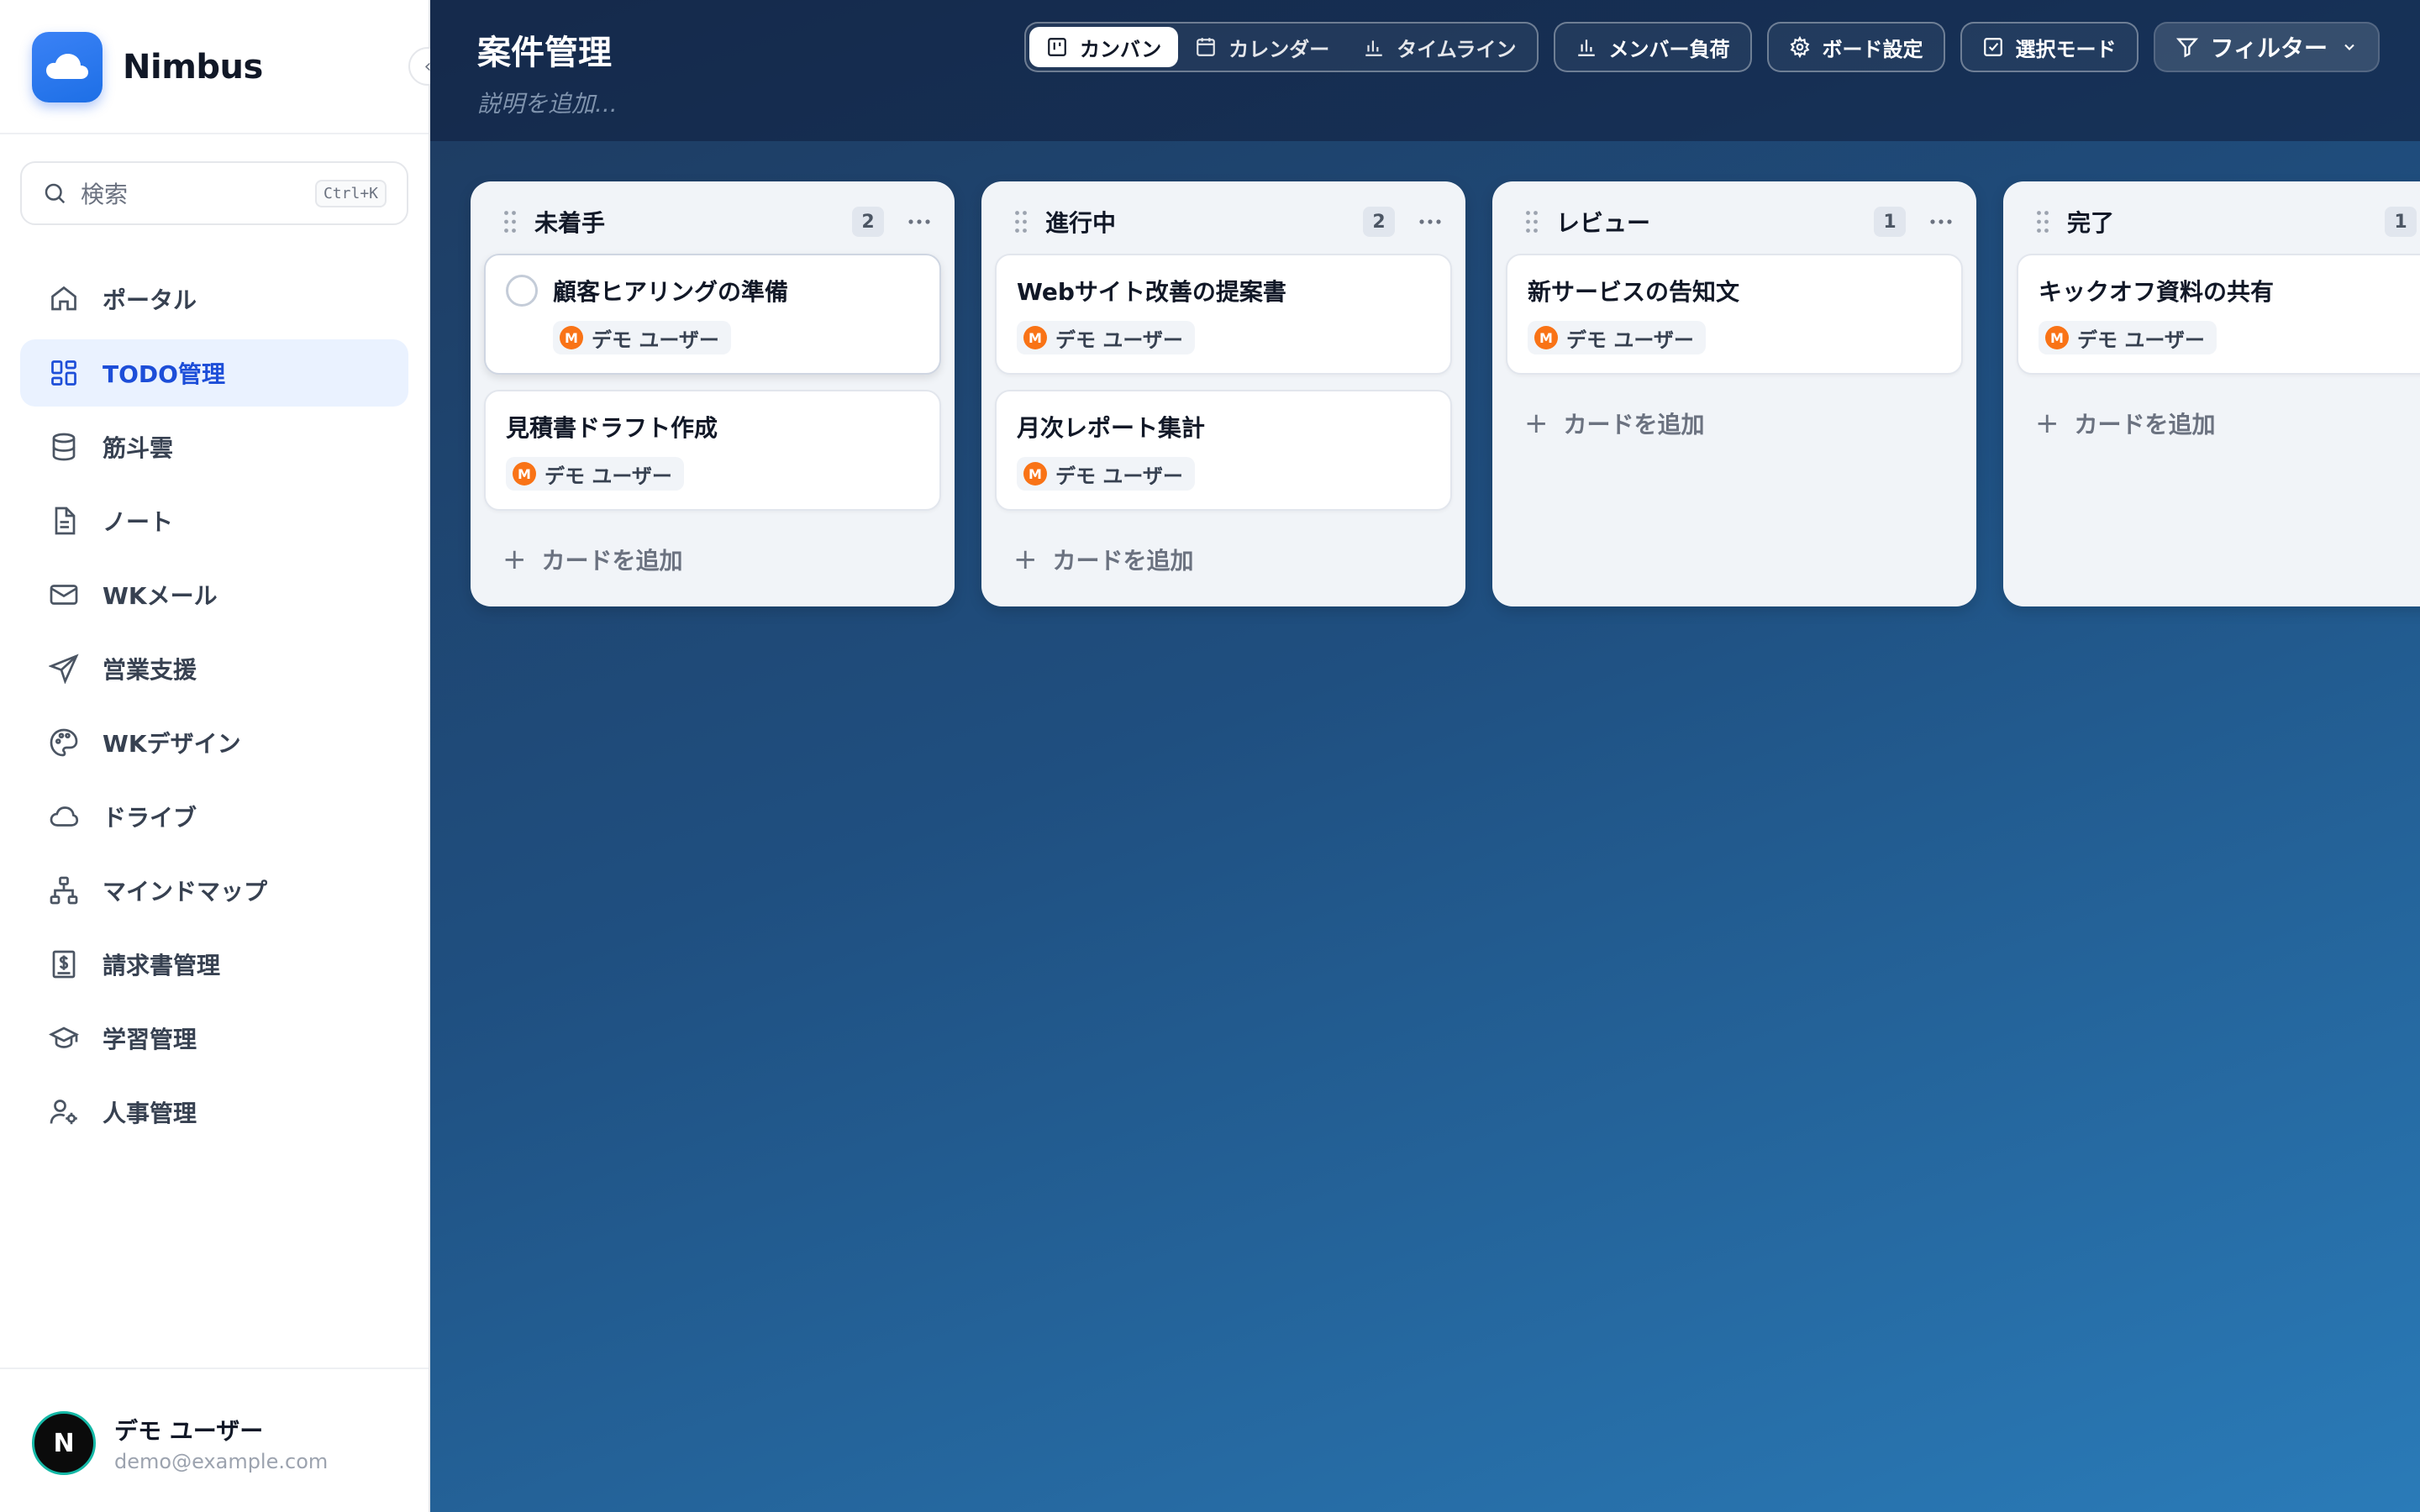 The image size is (2420, 1512). I want to click on search-placeholder: 検索, so click(105, 194).